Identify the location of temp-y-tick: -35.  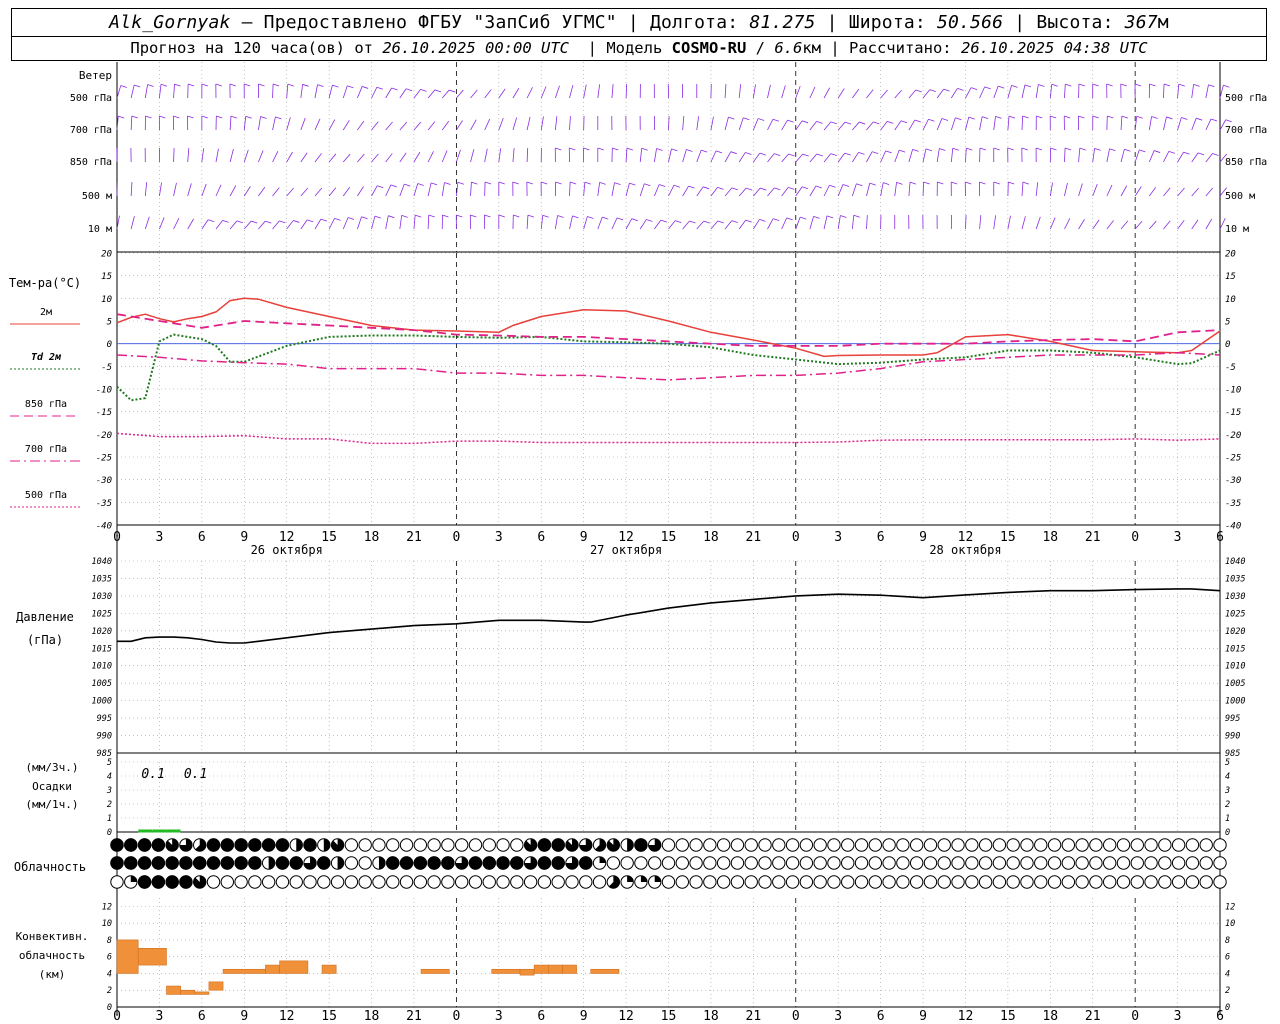
(104, 504).